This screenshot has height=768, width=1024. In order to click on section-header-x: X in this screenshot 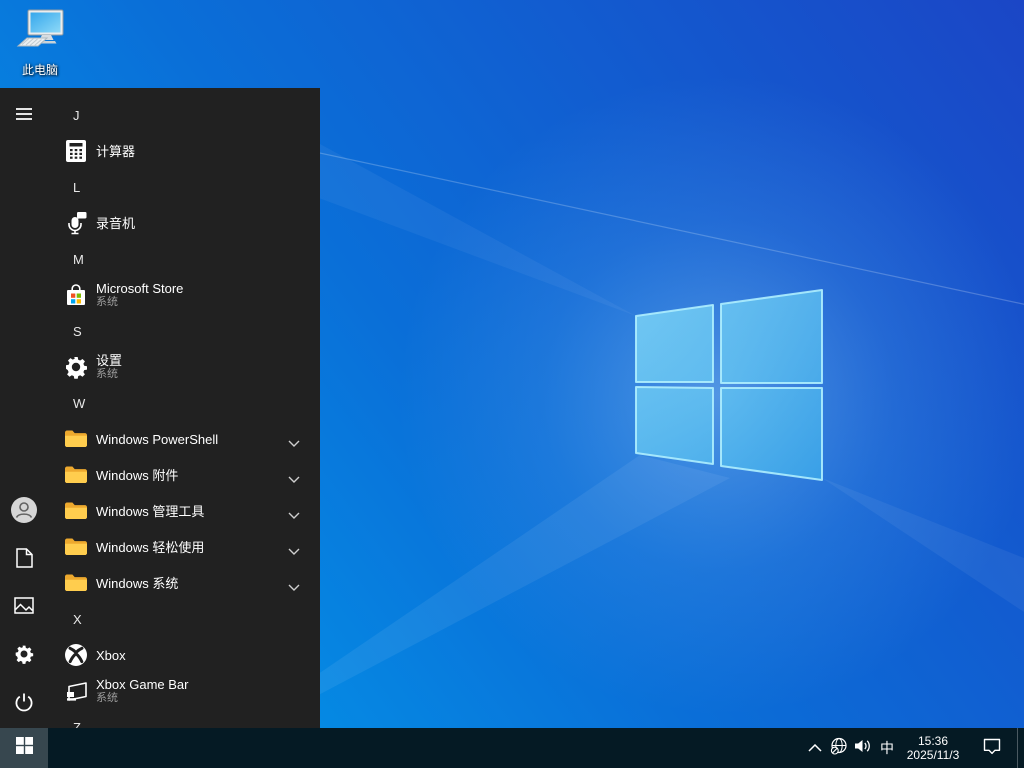, I will do `click(184, 619)`.